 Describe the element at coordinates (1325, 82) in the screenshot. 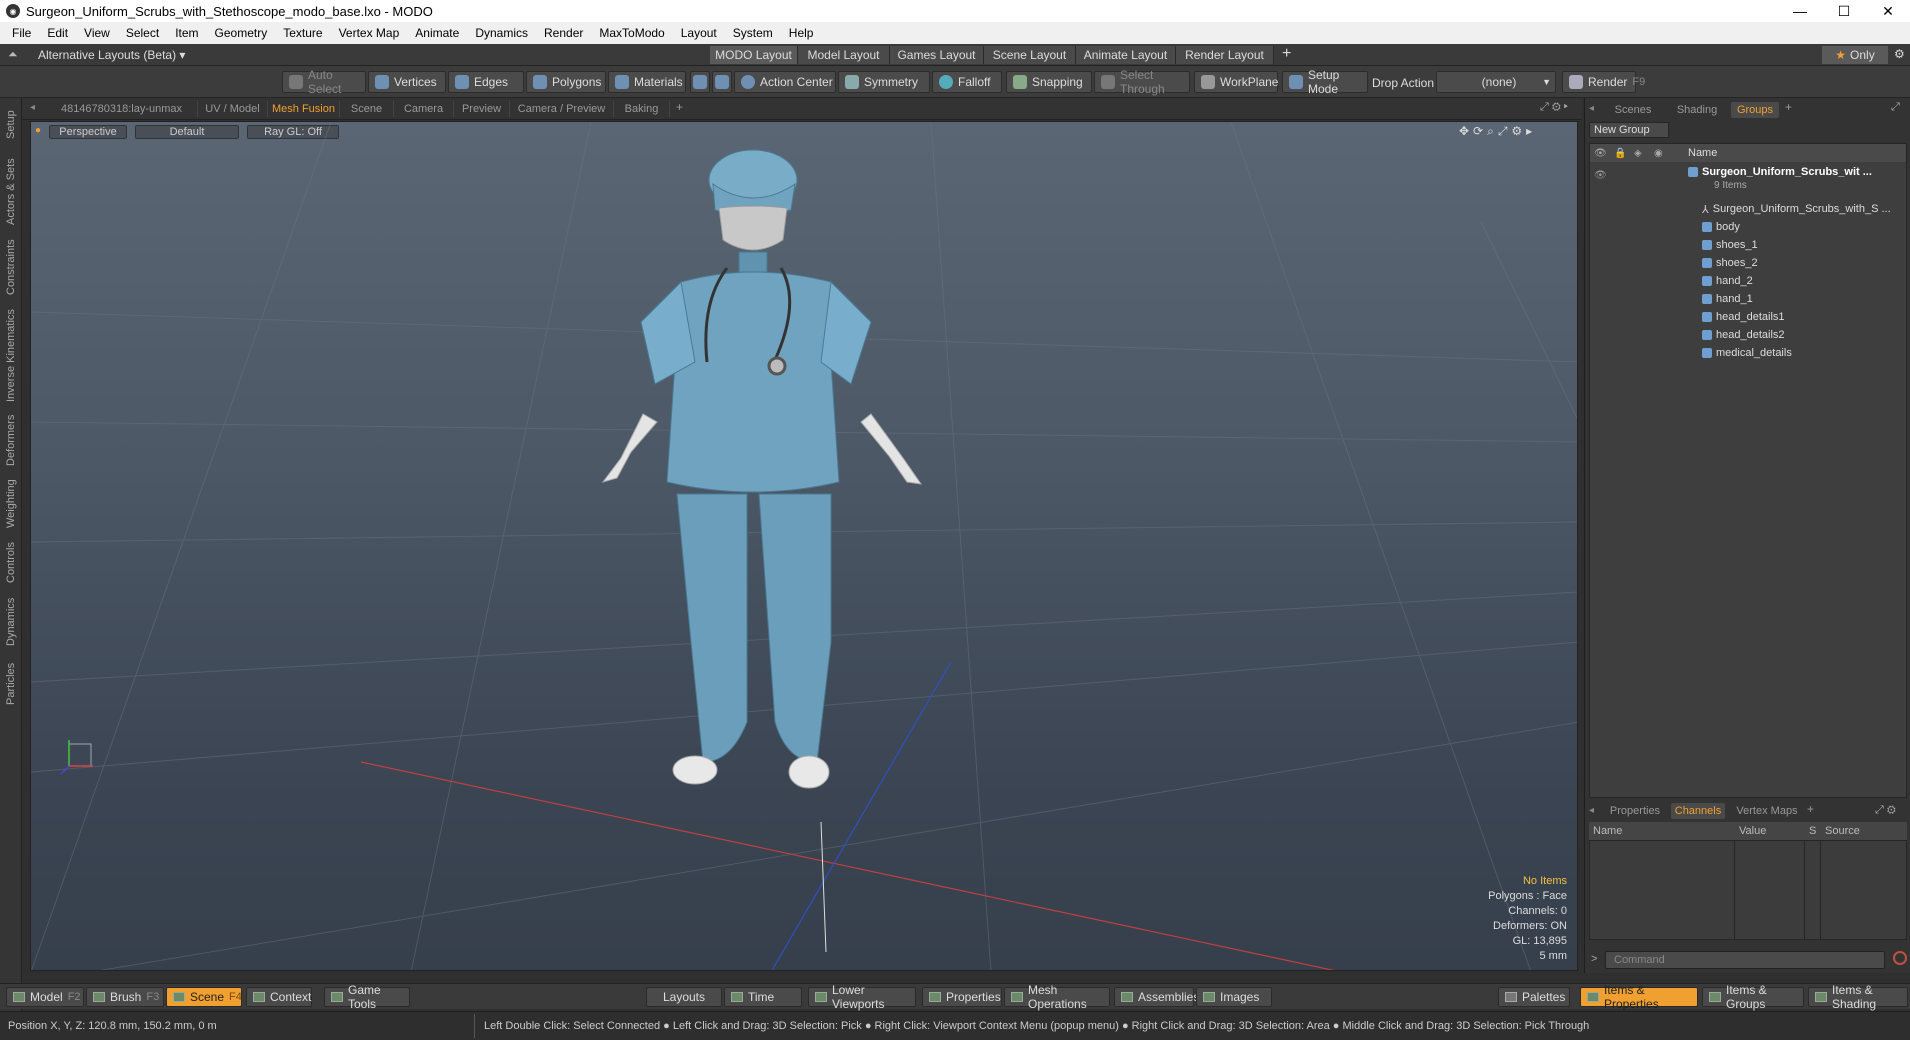

I see `setup-mode-button: Setup Mode` at that location.